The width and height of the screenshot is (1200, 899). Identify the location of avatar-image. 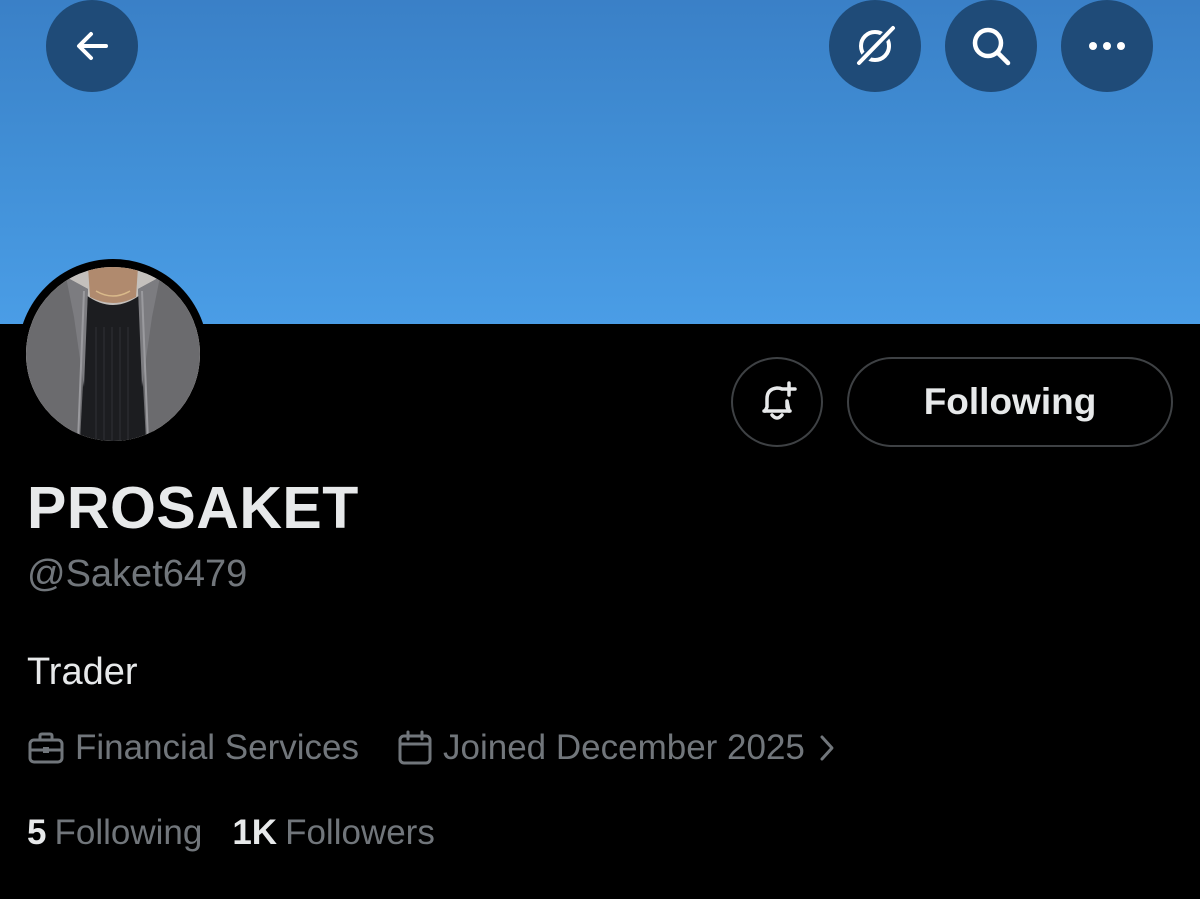
(113, 354).